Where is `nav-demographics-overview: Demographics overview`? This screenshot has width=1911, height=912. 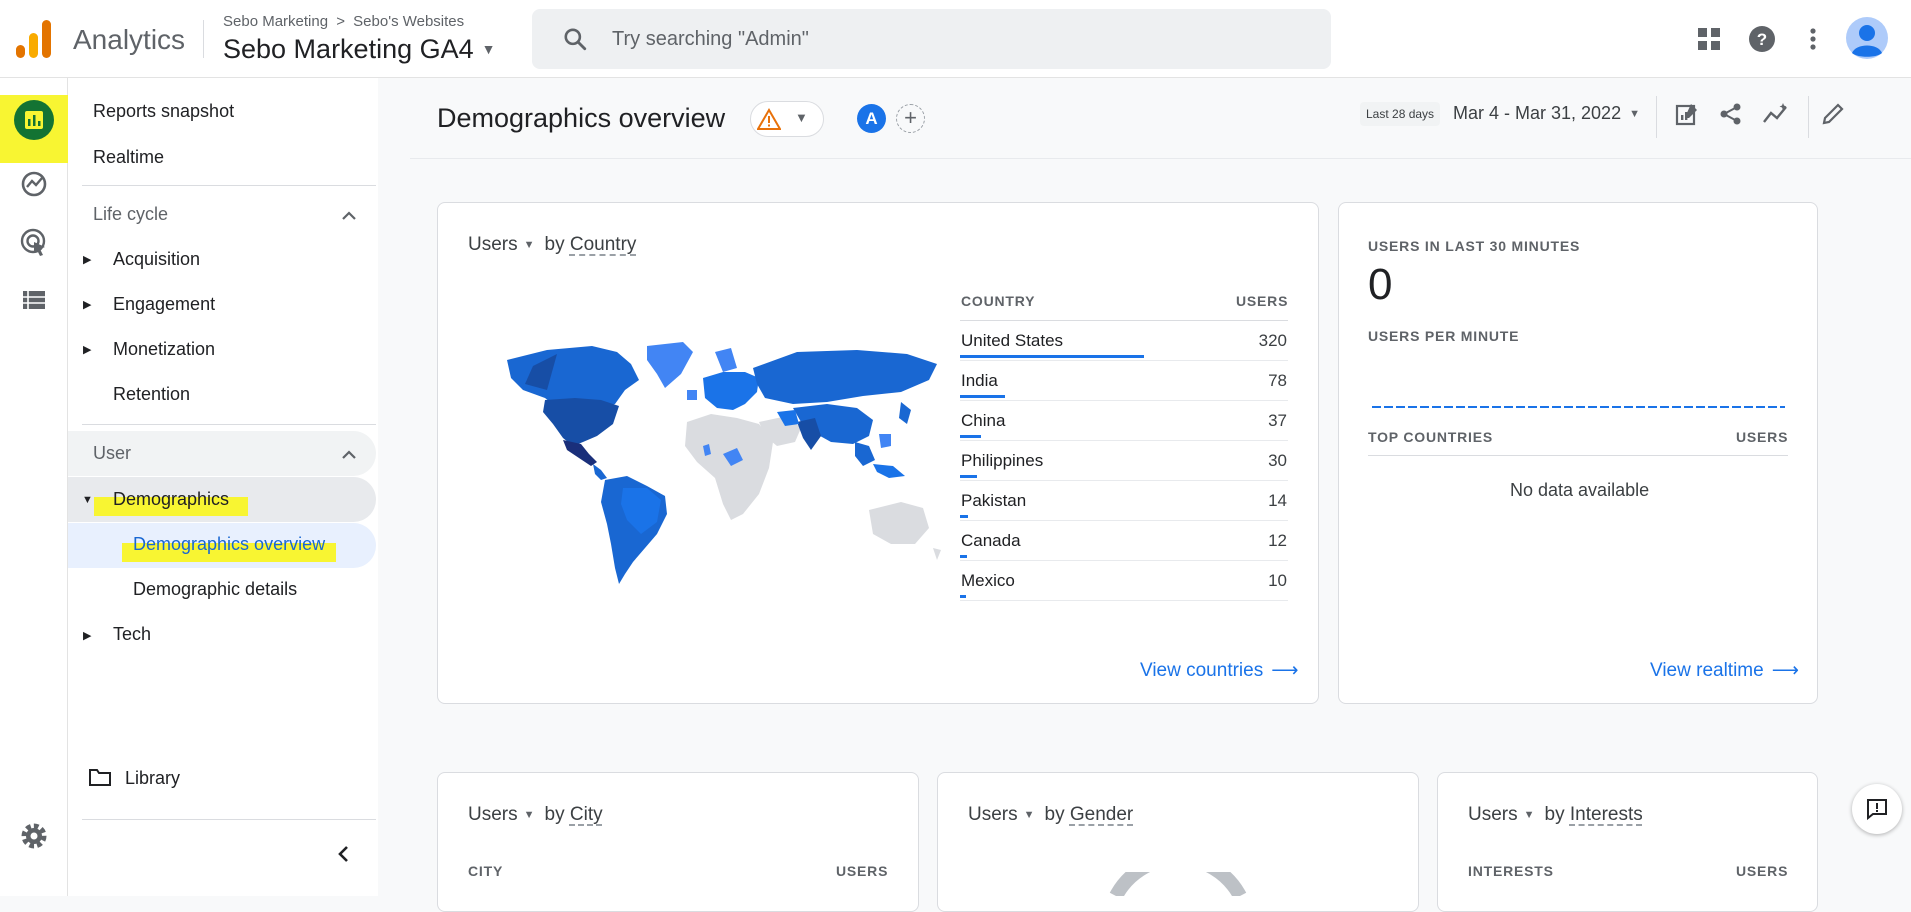
nav-demographics-overview: Demographics overview is located at coordinates (229, 544).